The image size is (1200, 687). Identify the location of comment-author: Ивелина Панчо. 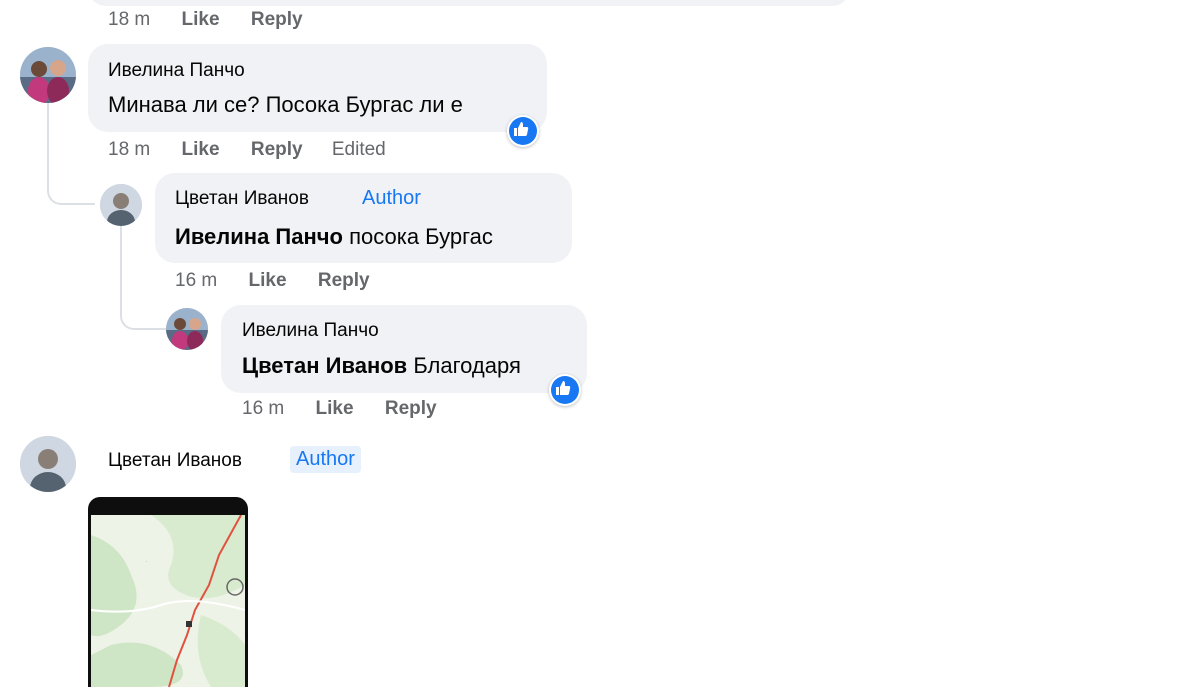
(176, 71).